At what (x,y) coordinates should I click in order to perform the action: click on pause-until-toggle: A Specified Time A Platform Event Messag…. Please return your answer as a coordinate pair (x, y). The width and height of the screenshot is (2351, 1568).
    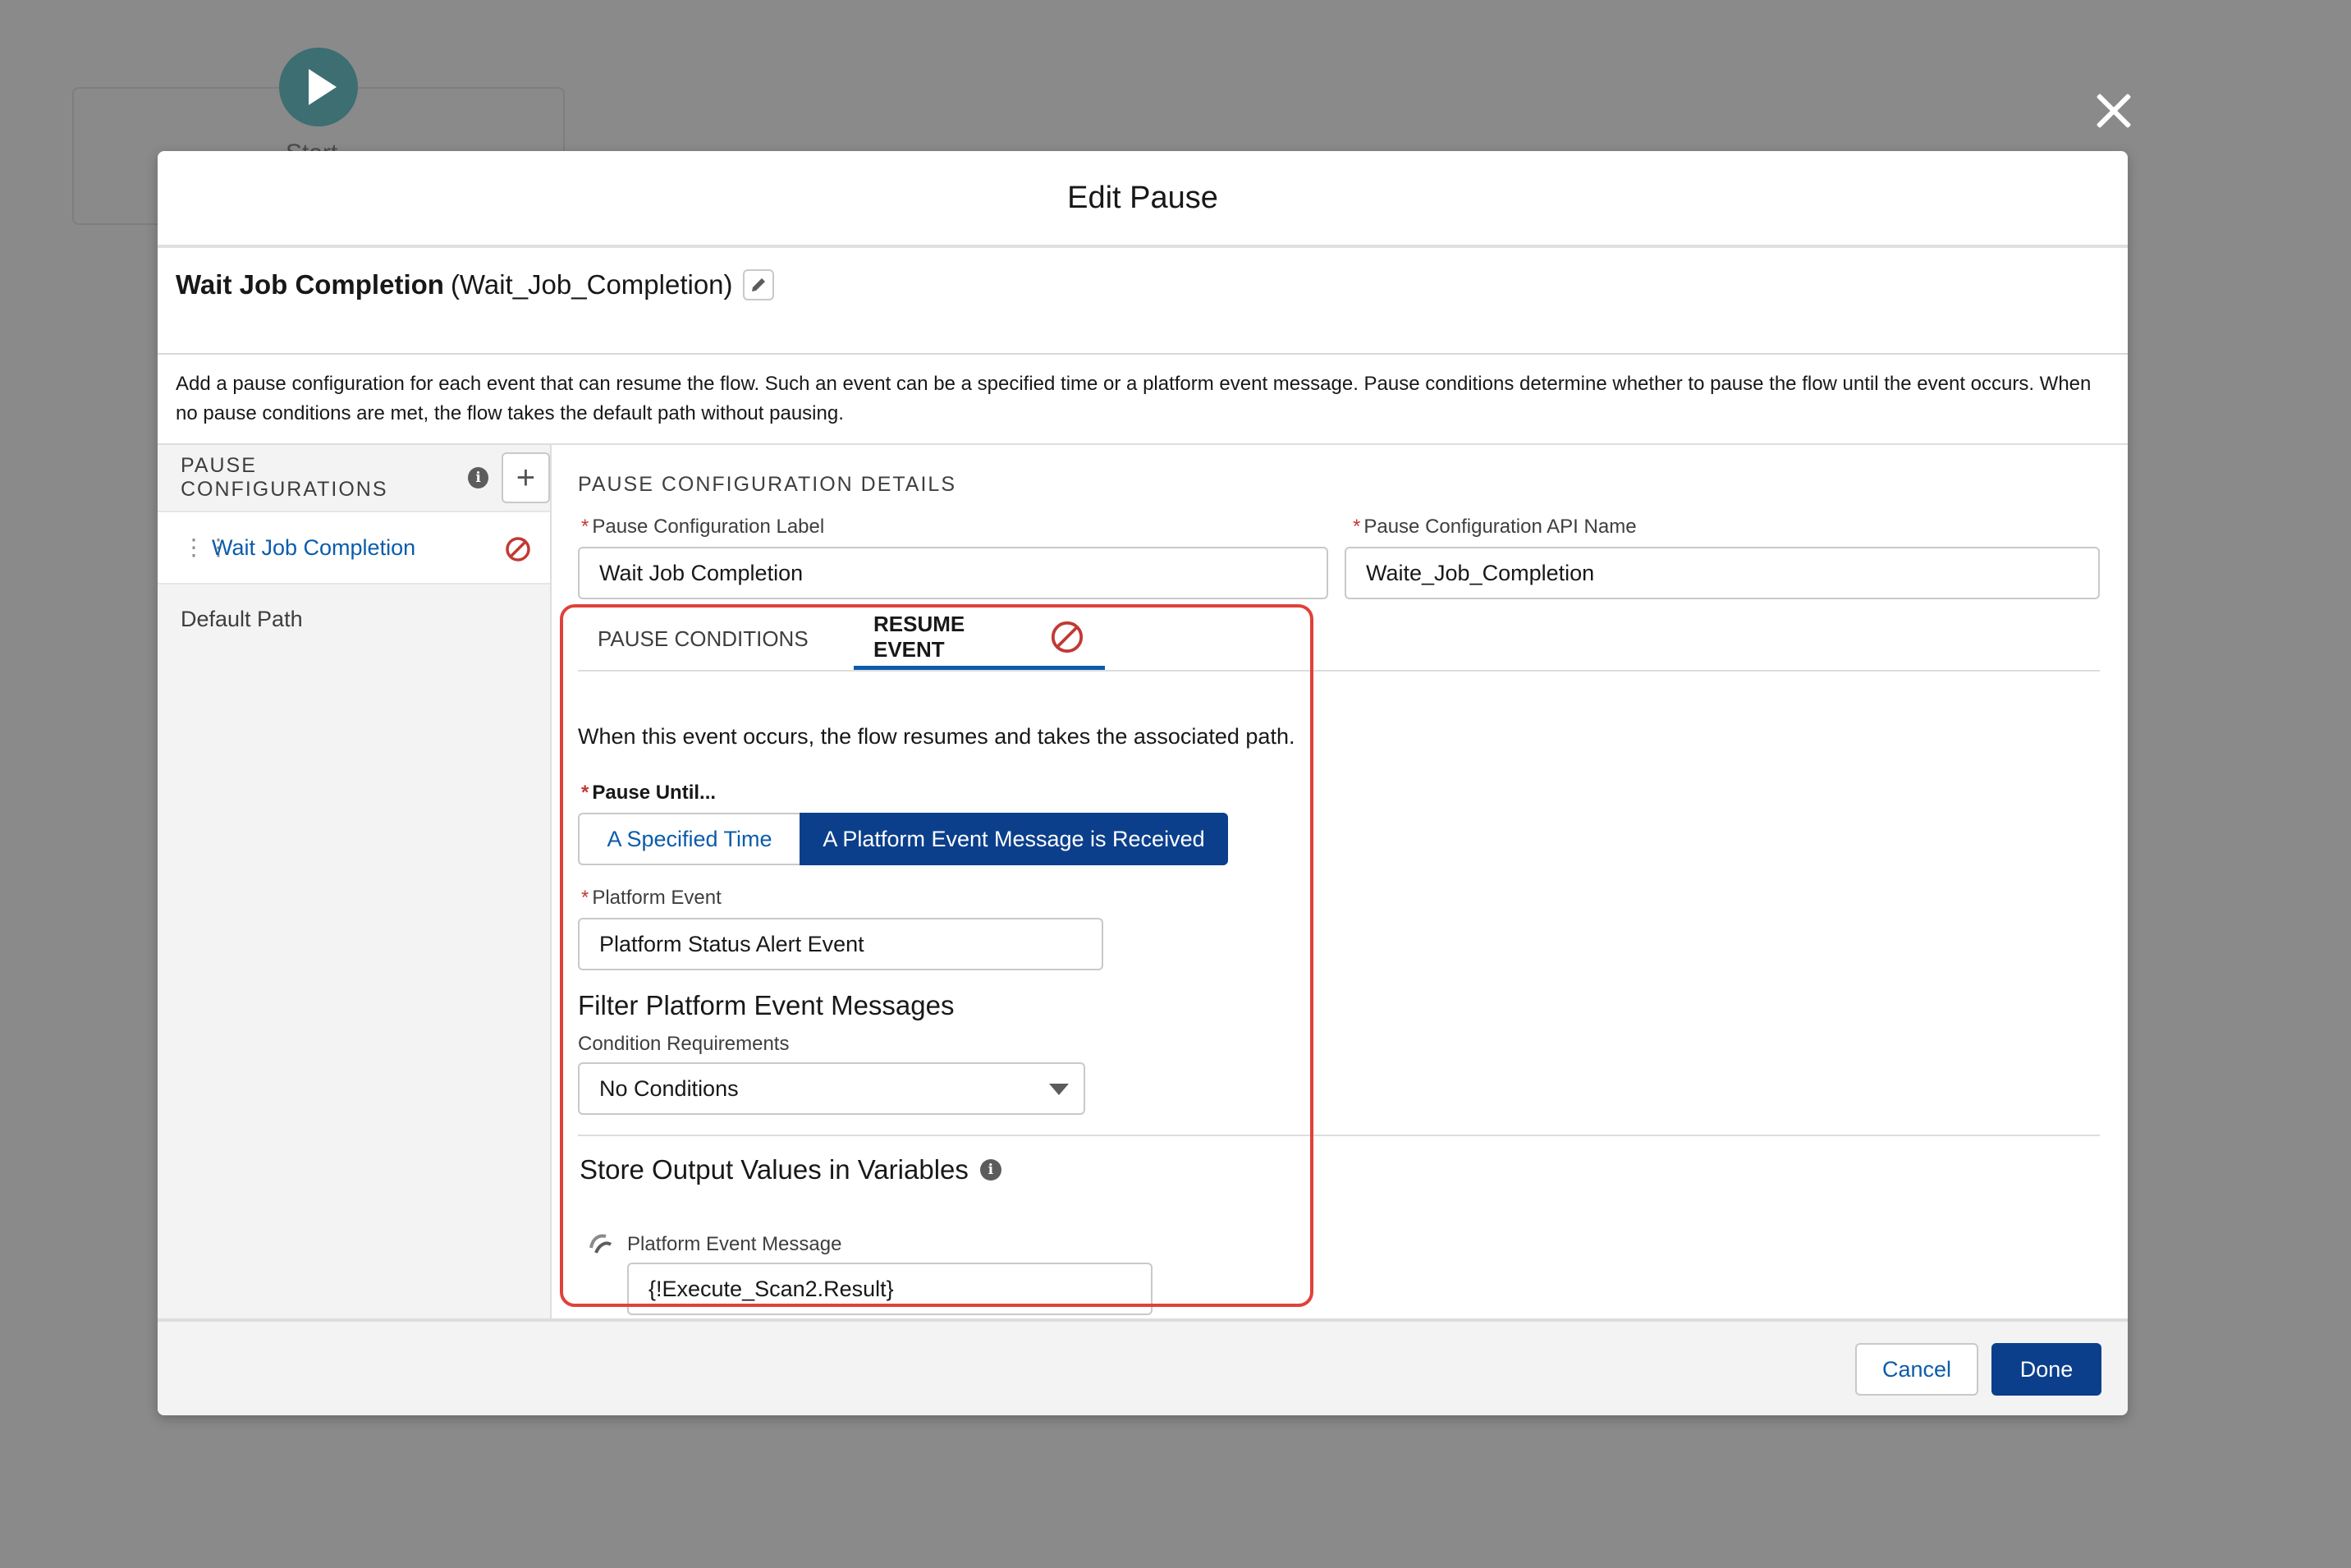
    Looking at the image, I should click on (903, 839).